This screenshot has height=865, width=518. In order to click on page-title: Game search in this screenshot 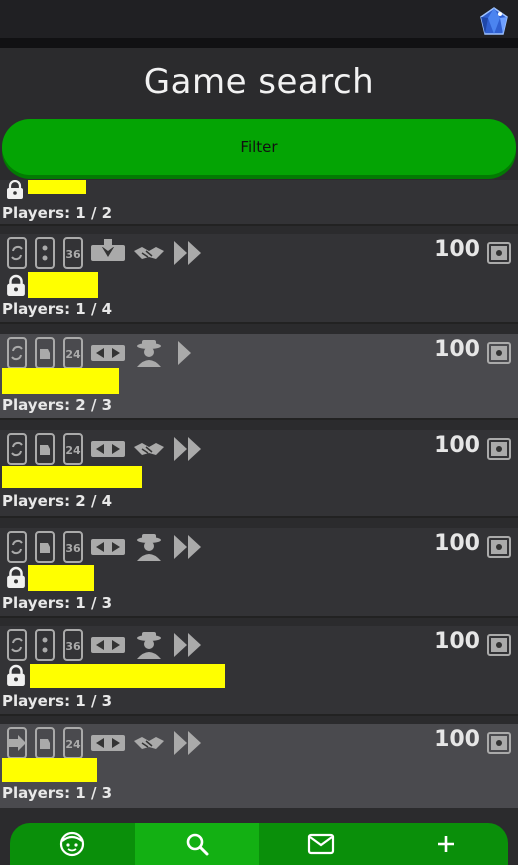, I will do `click(259, 82)`.